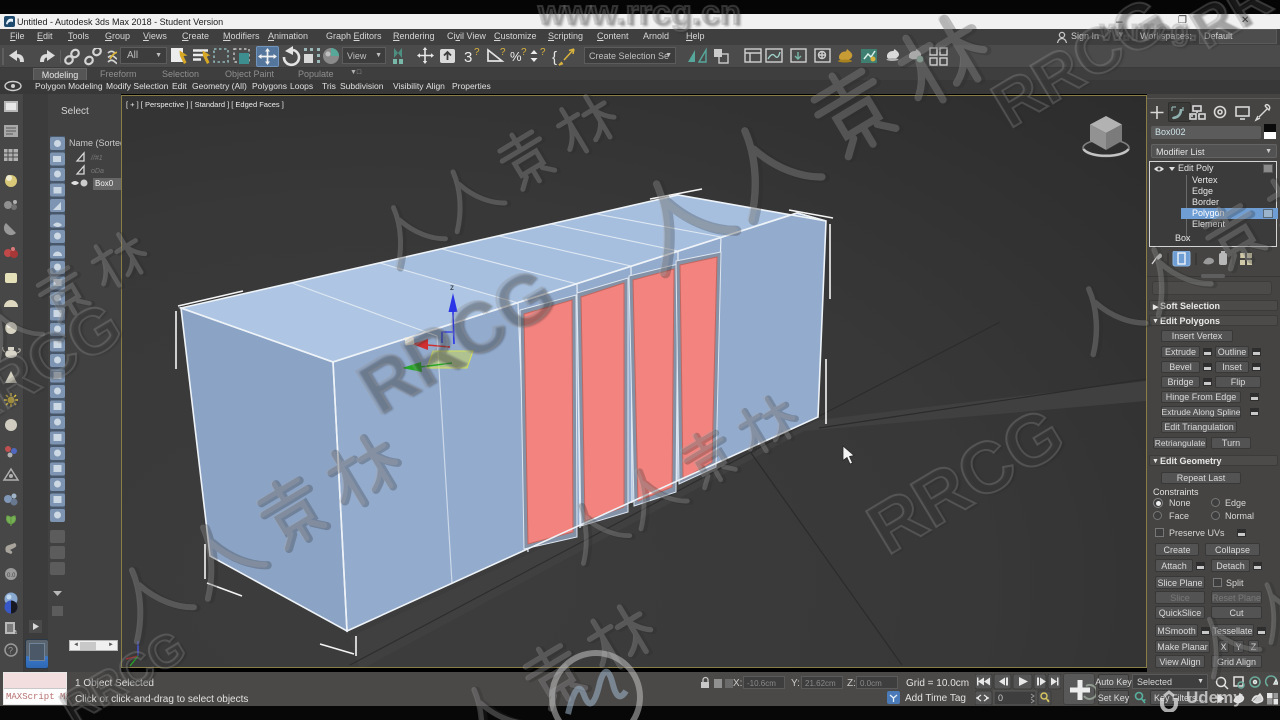  I want to click on svg-text: 0.0, so click(11, 576).